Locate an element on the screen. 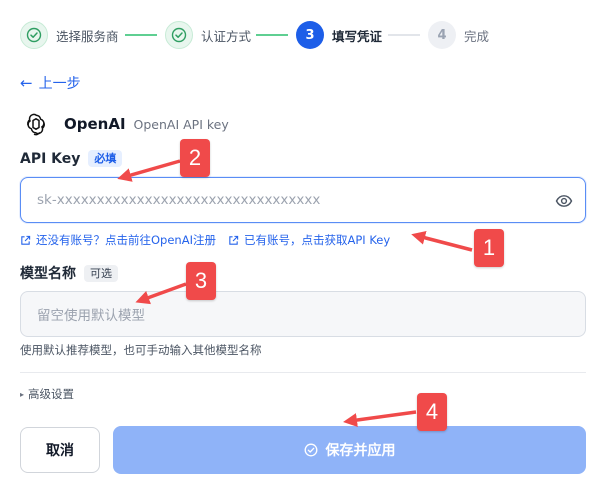 This screenshot has height=497, width=600. stepper: 选择服务商 认证方式 3 填写凭证 4 完成 is located at coordinates (300, 35).